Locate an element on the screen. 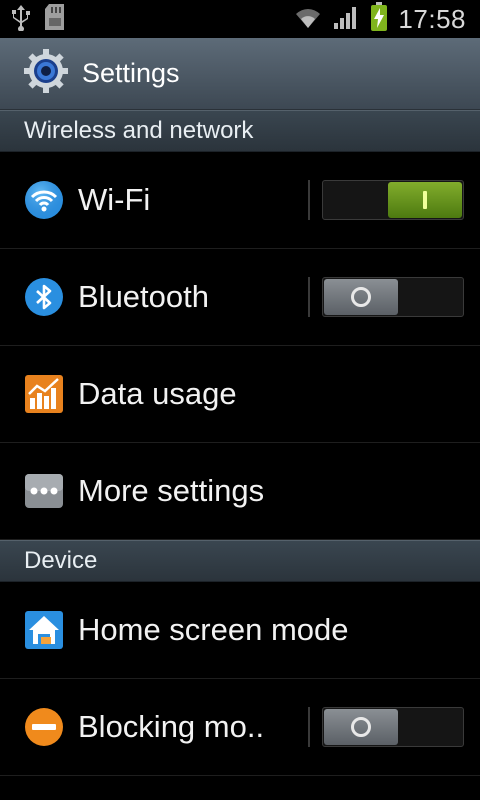 This screenshot has width=480, height=800. wifi-icon is located at coordinates (44, 200).